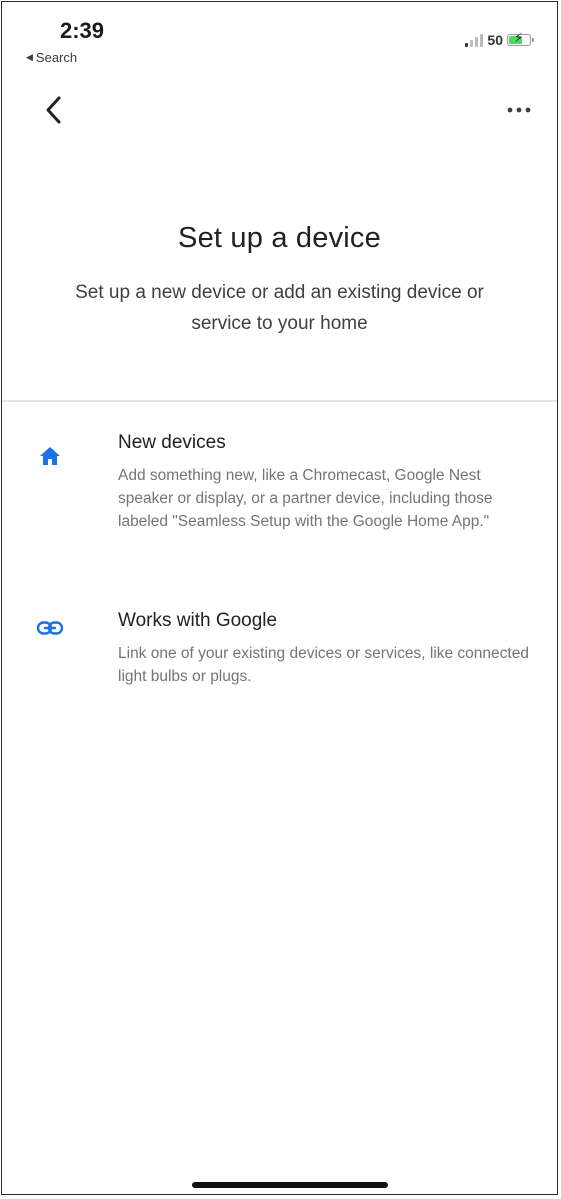  I want to click on home-indicator, so click(290, 1185).